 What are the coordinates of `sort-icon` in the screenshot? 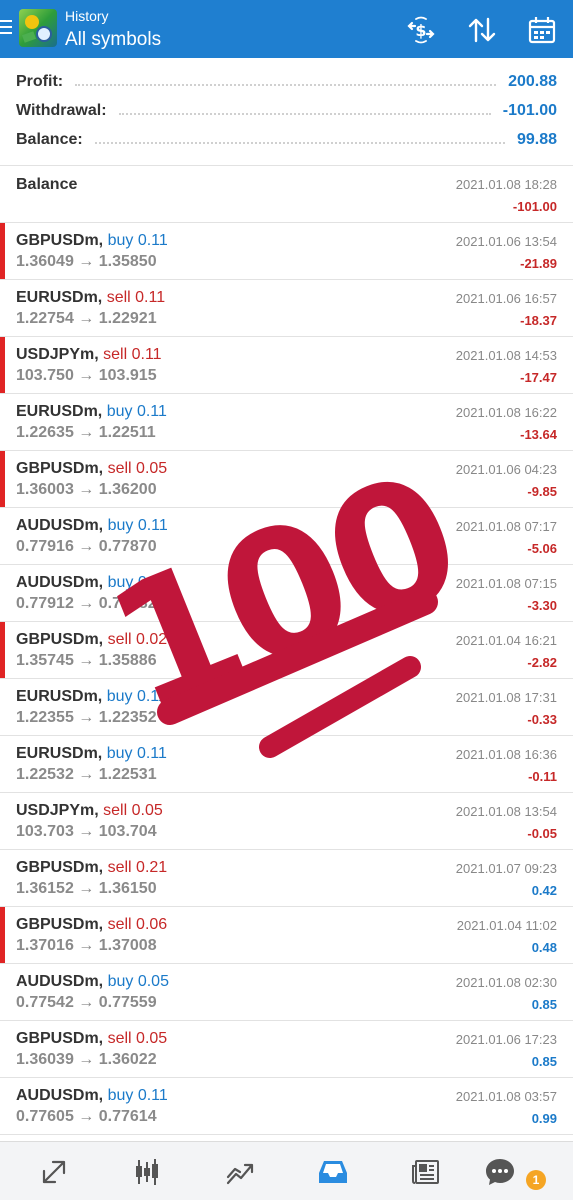 It's located at (482, 30).